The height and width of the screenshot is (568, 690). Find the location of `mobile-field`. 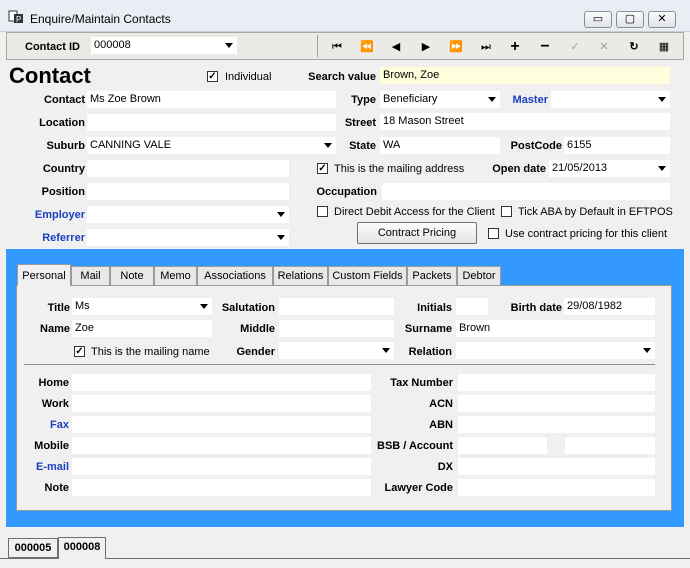

mobile-field is located at coordinates (221, 445).